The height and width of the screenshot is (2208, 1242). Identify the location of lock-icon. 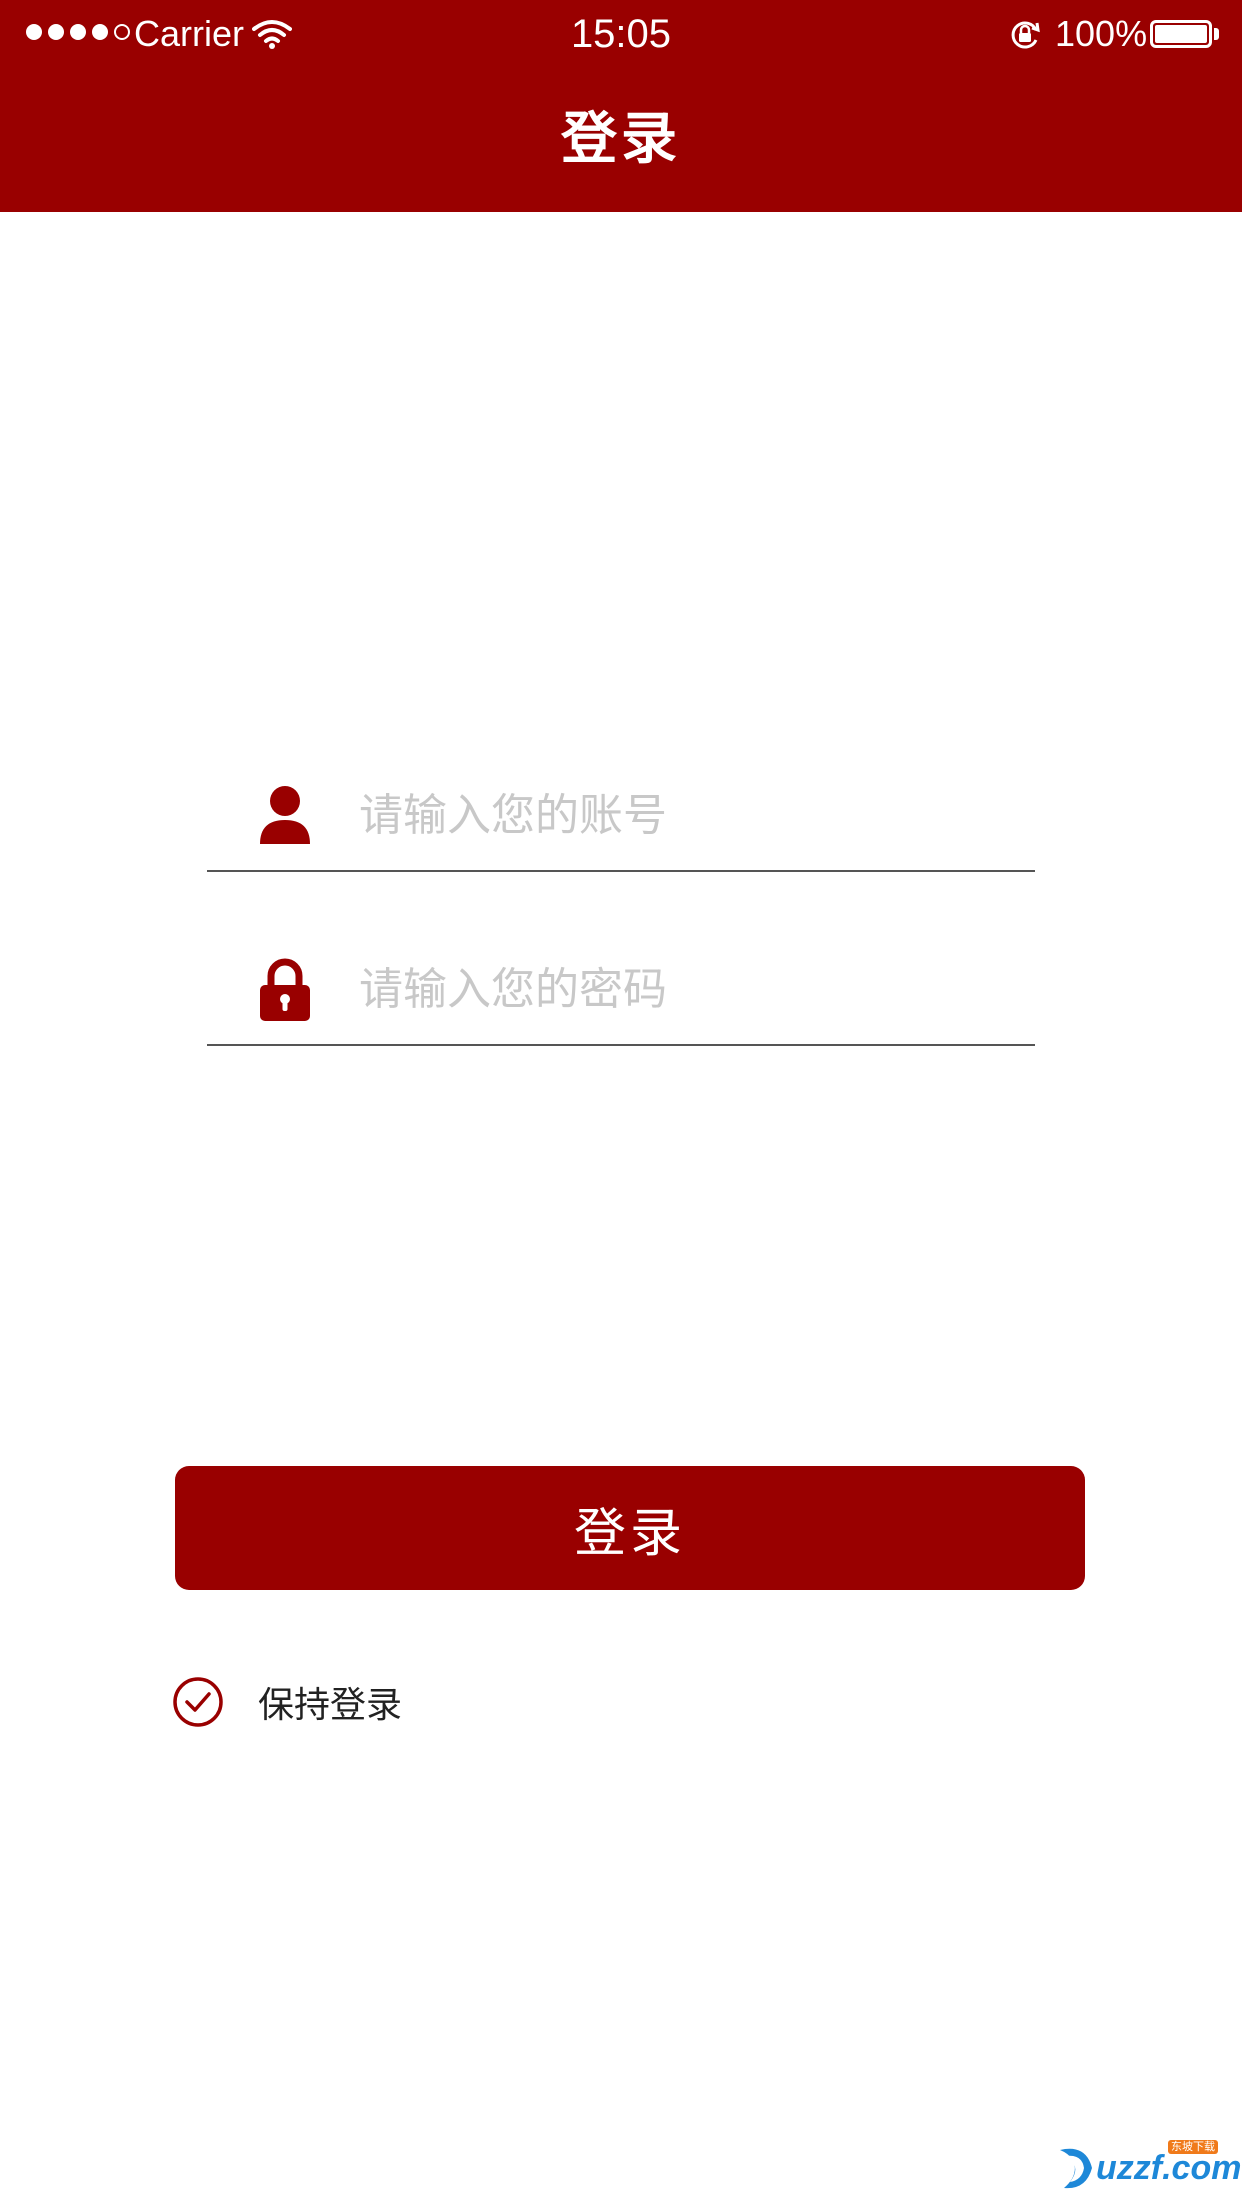
(285, 989).